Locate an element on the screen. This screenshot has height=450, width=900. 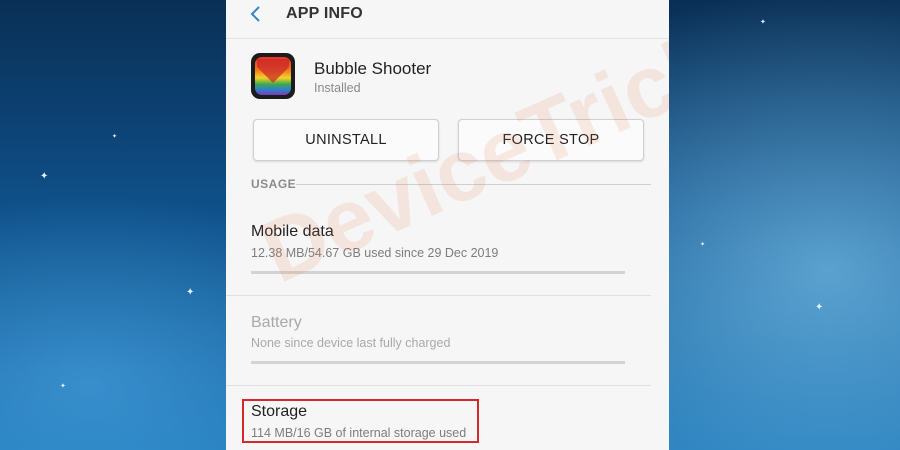
bubble-shooter-app-icon is located at coordinates (273, 76).